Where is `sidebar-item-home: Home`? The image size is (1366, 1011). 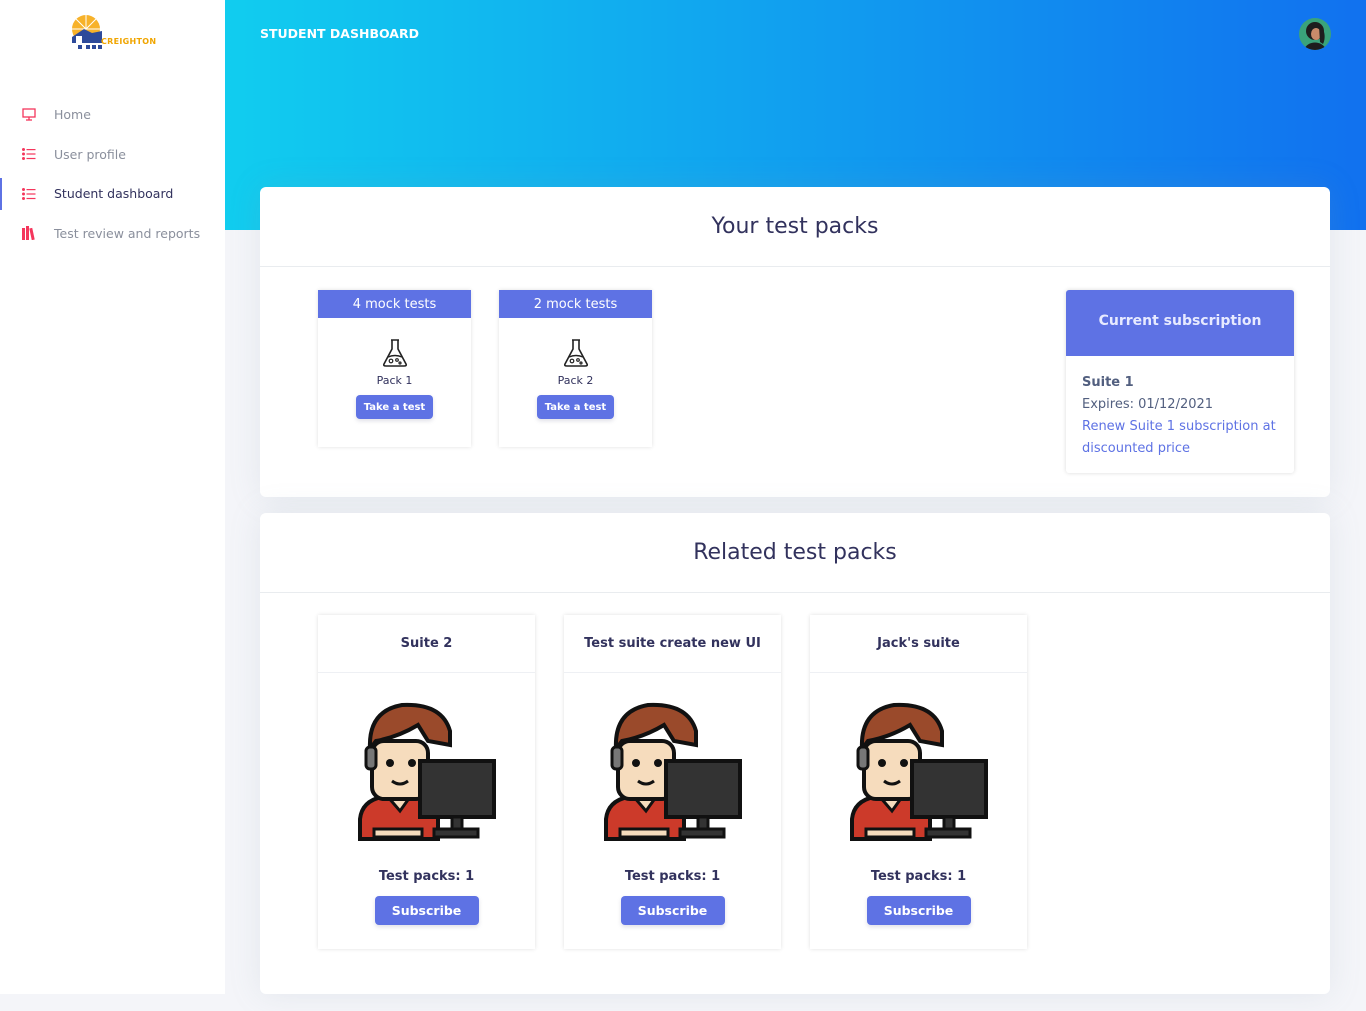 sidebar-item-home: Home is located at coordinates (112, 115).